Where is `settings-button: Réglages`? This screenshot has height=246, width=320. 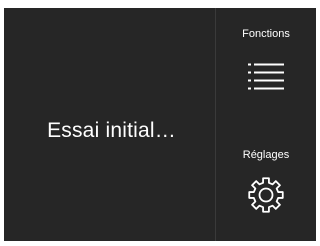
settings-button: Réglages is located at coordinates (266, 183).